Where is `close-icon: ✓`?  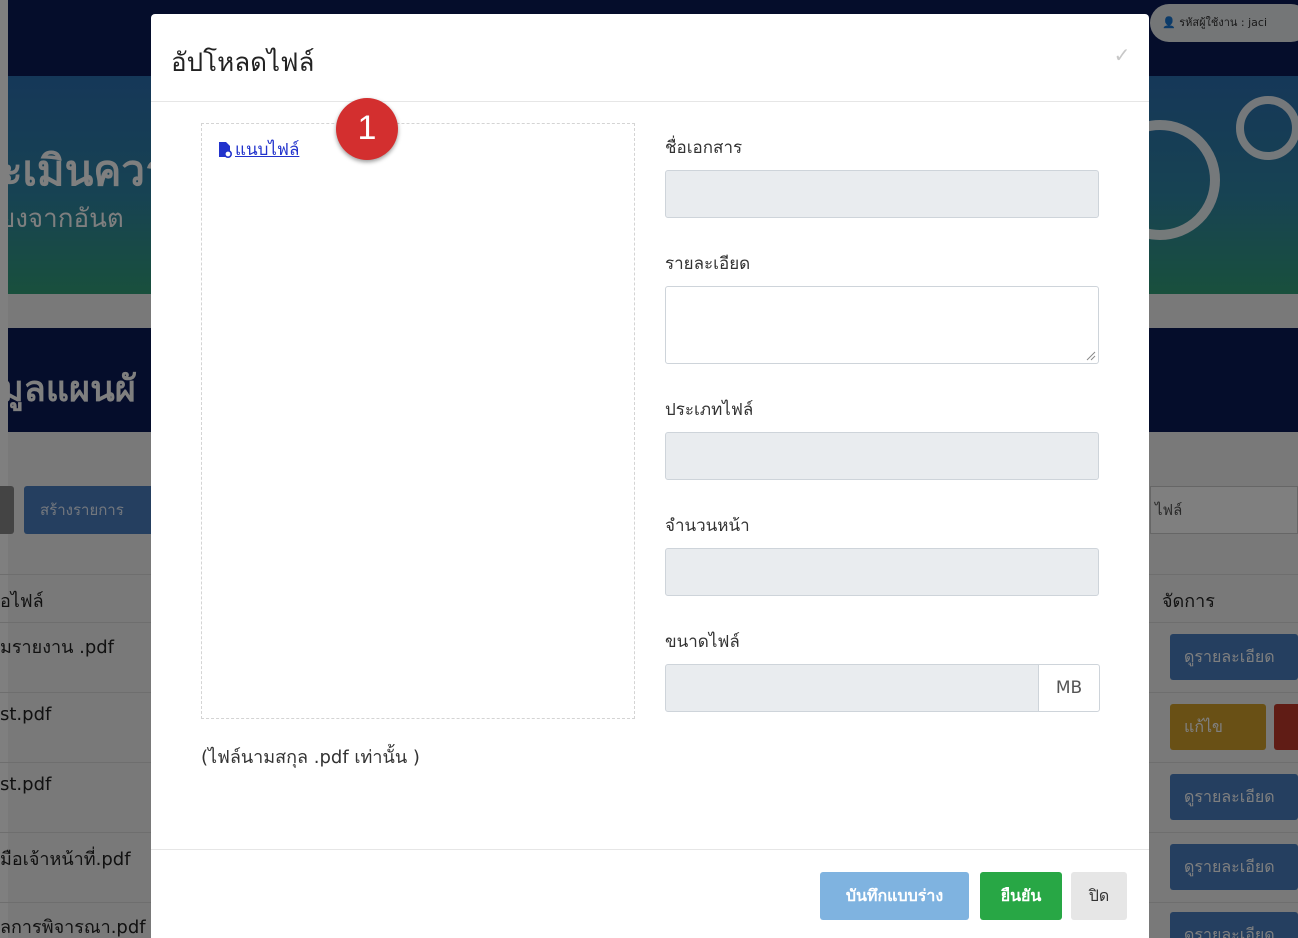 close-icon: ✓ is located at coordinates (1122, 55).